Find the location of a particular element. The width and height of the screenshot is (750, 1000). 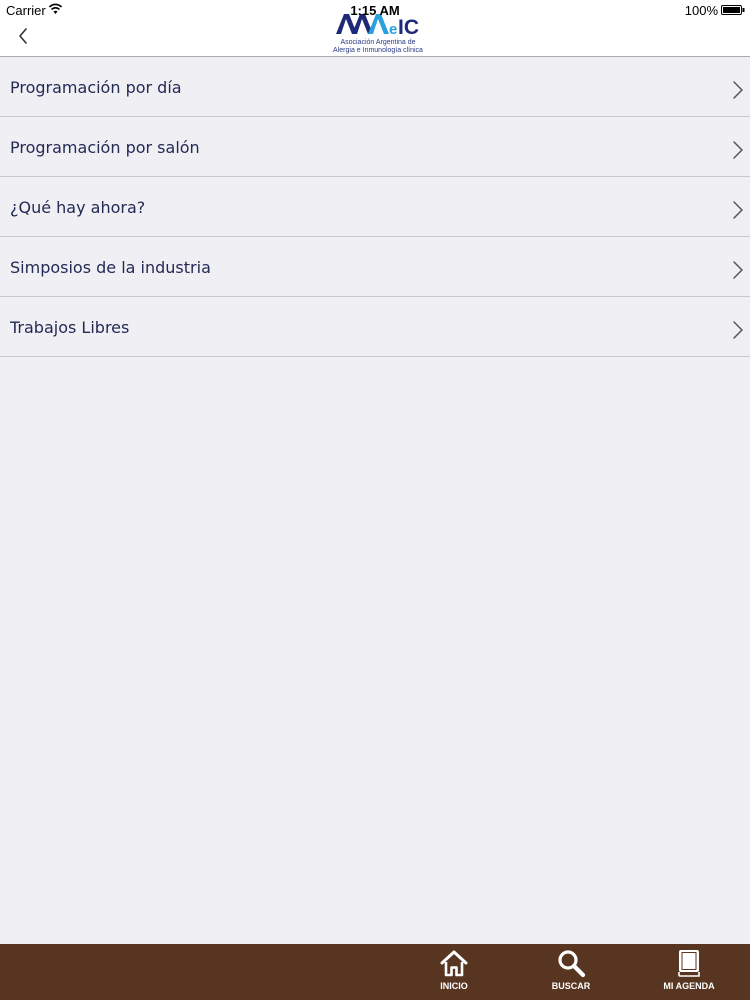

menu-item-programacion-por-dia: Programación por día is located at coordinates (375, 87).